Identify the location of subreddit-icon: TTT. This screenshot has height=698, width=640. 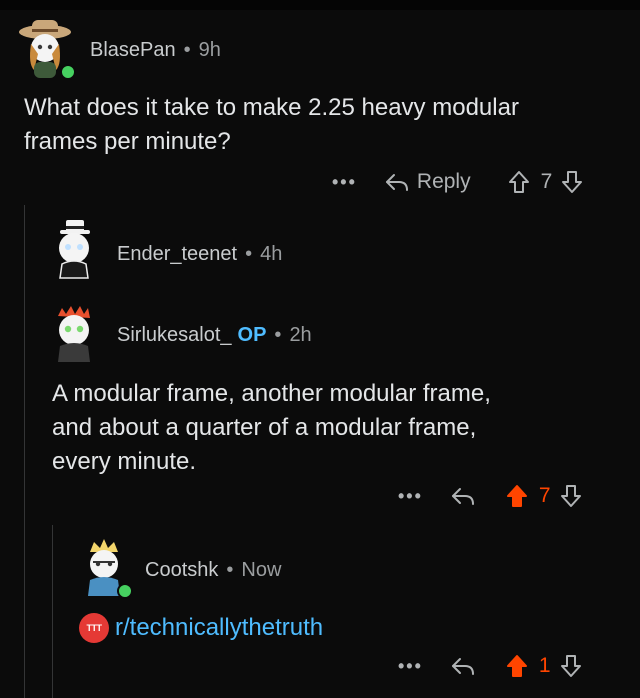
(94, 628).